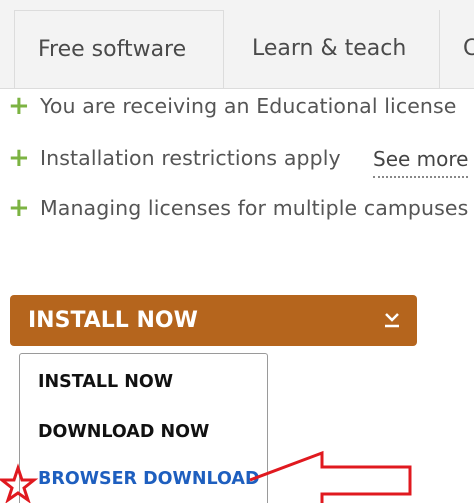 The width and height of the screenshot is (474, 503). What do you see at coordinates (113, 320) in the screenshot?
I see `install-now-button-label: INSTALL NOW` at bounding box center [113, 320].